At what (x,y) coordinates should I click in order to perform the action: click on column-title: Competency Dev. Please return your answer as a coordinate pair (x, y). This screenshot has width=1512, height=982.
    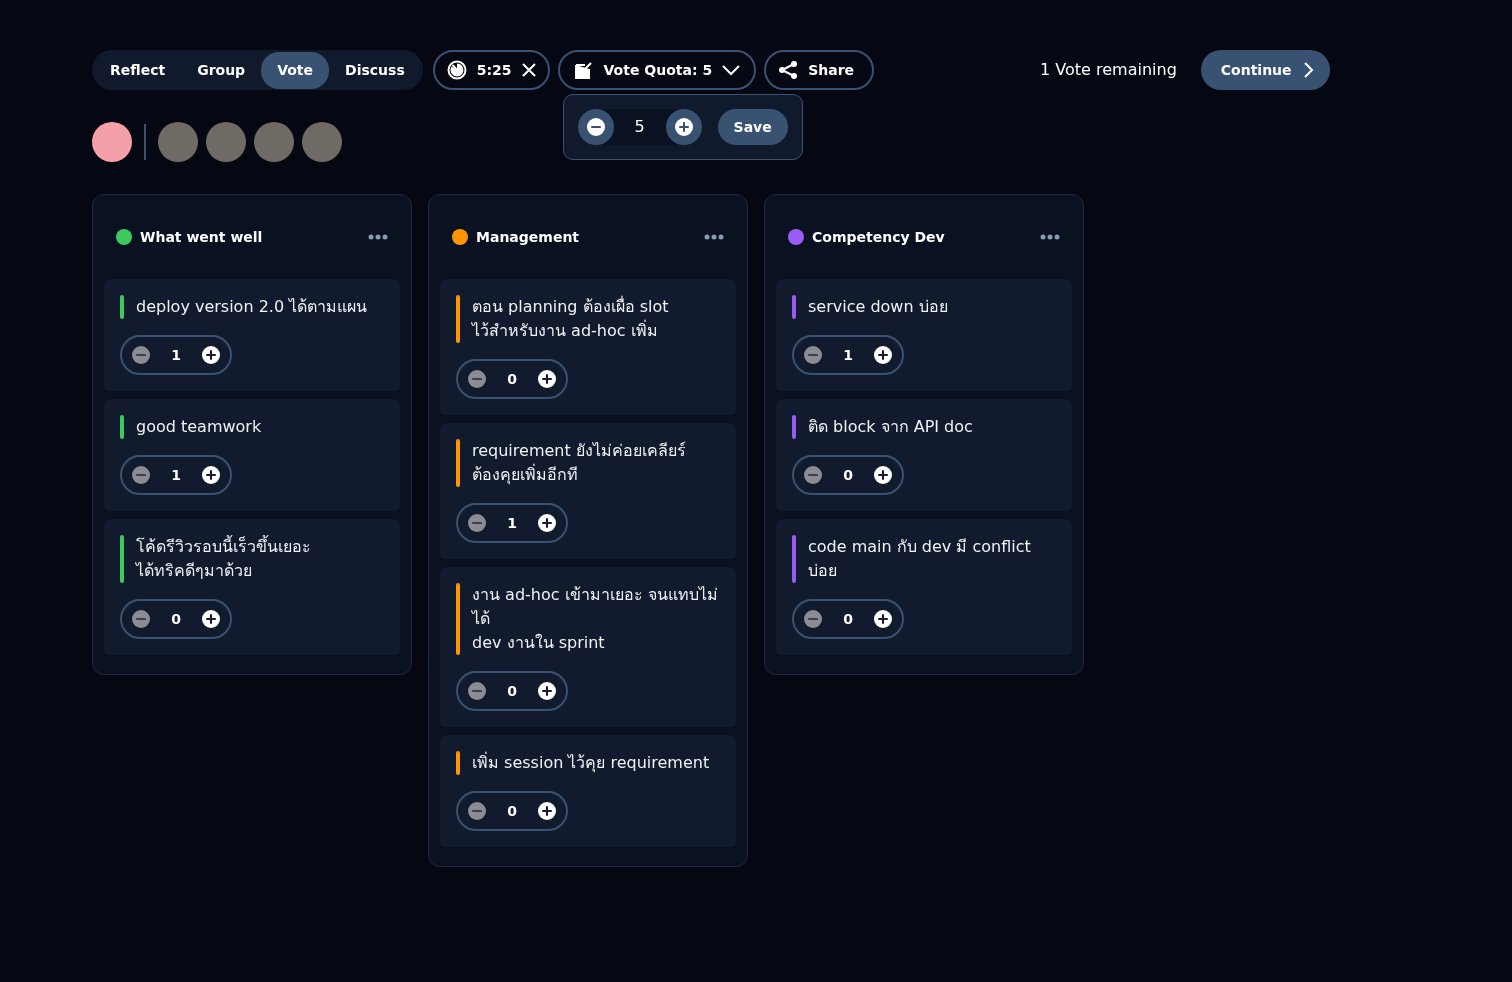
    Looking at the image, I should click on (879, 237).